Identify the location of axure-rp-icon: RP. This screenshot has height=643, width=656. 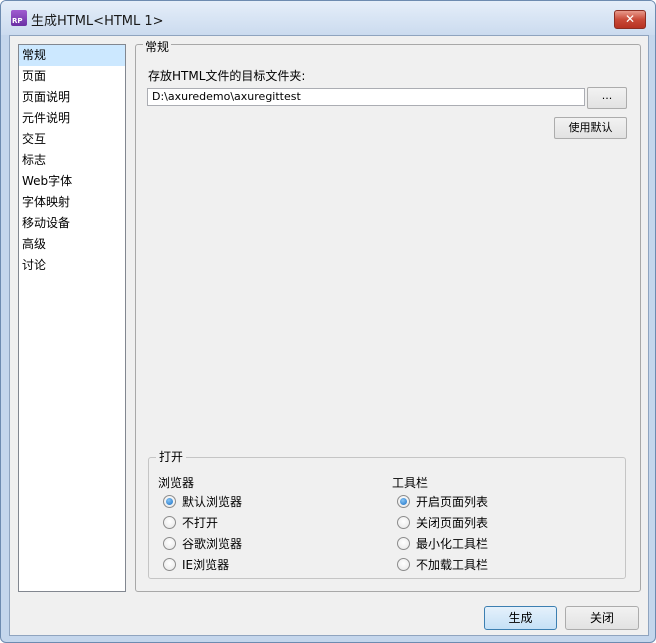
(19, 18).